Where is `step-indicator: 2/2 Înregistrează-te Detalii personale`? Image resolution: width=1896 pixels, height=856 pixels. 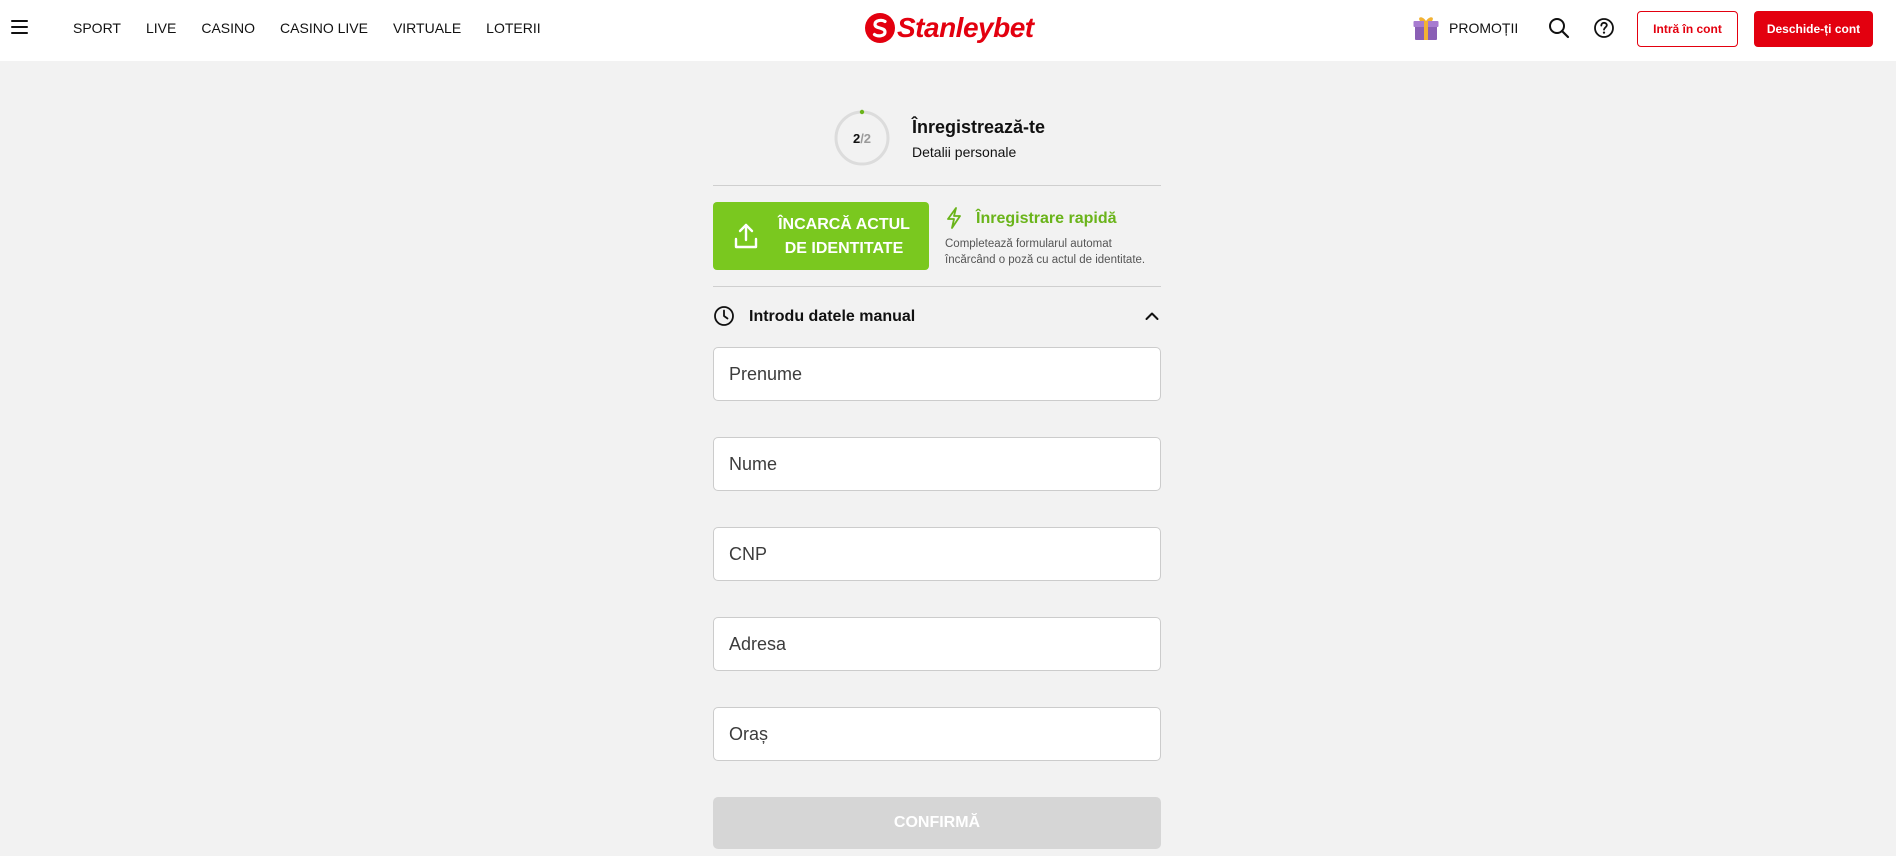 step-indicator: 2/2 Înregistrează-te Detalii personale is located at coordinates (993, 139).